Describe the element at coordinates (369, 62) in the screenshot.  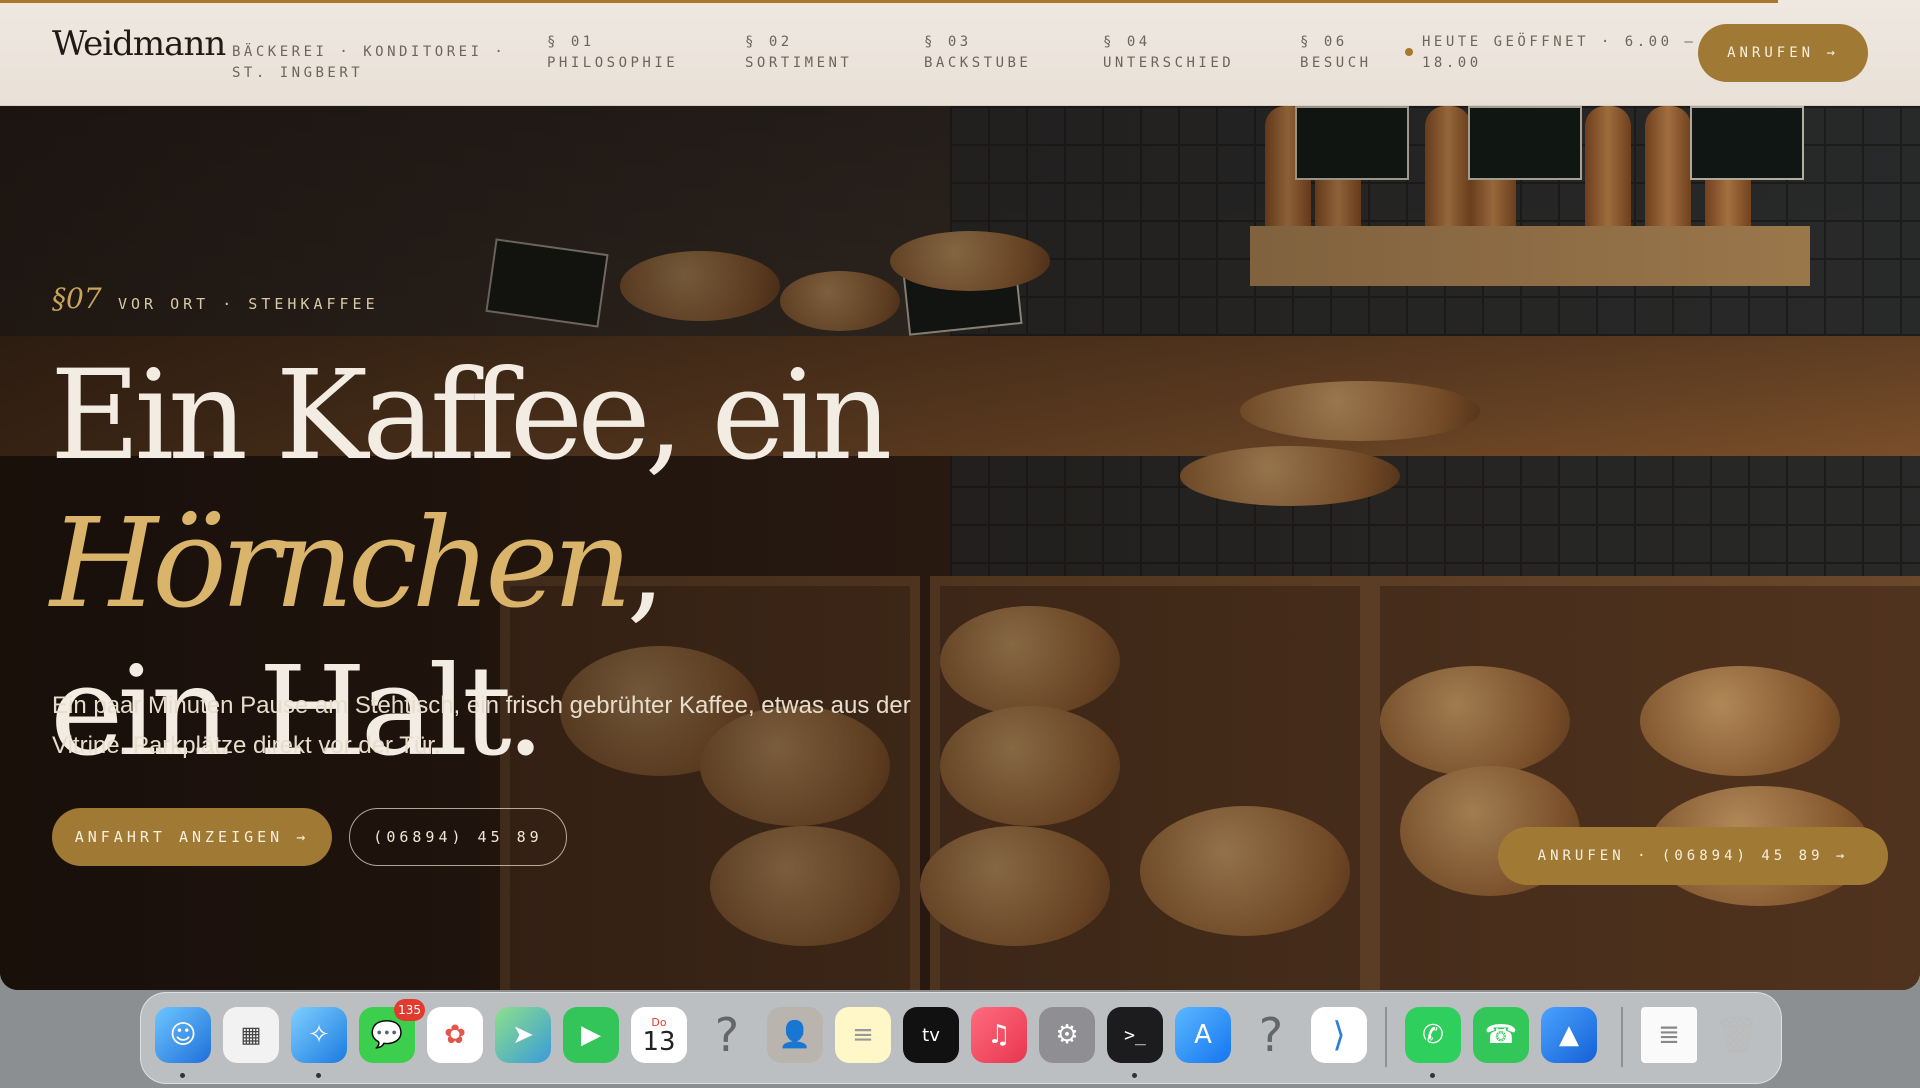
I see `brand-tagline: Bäckerei · Konditorei · St. Ingbert` at that location.